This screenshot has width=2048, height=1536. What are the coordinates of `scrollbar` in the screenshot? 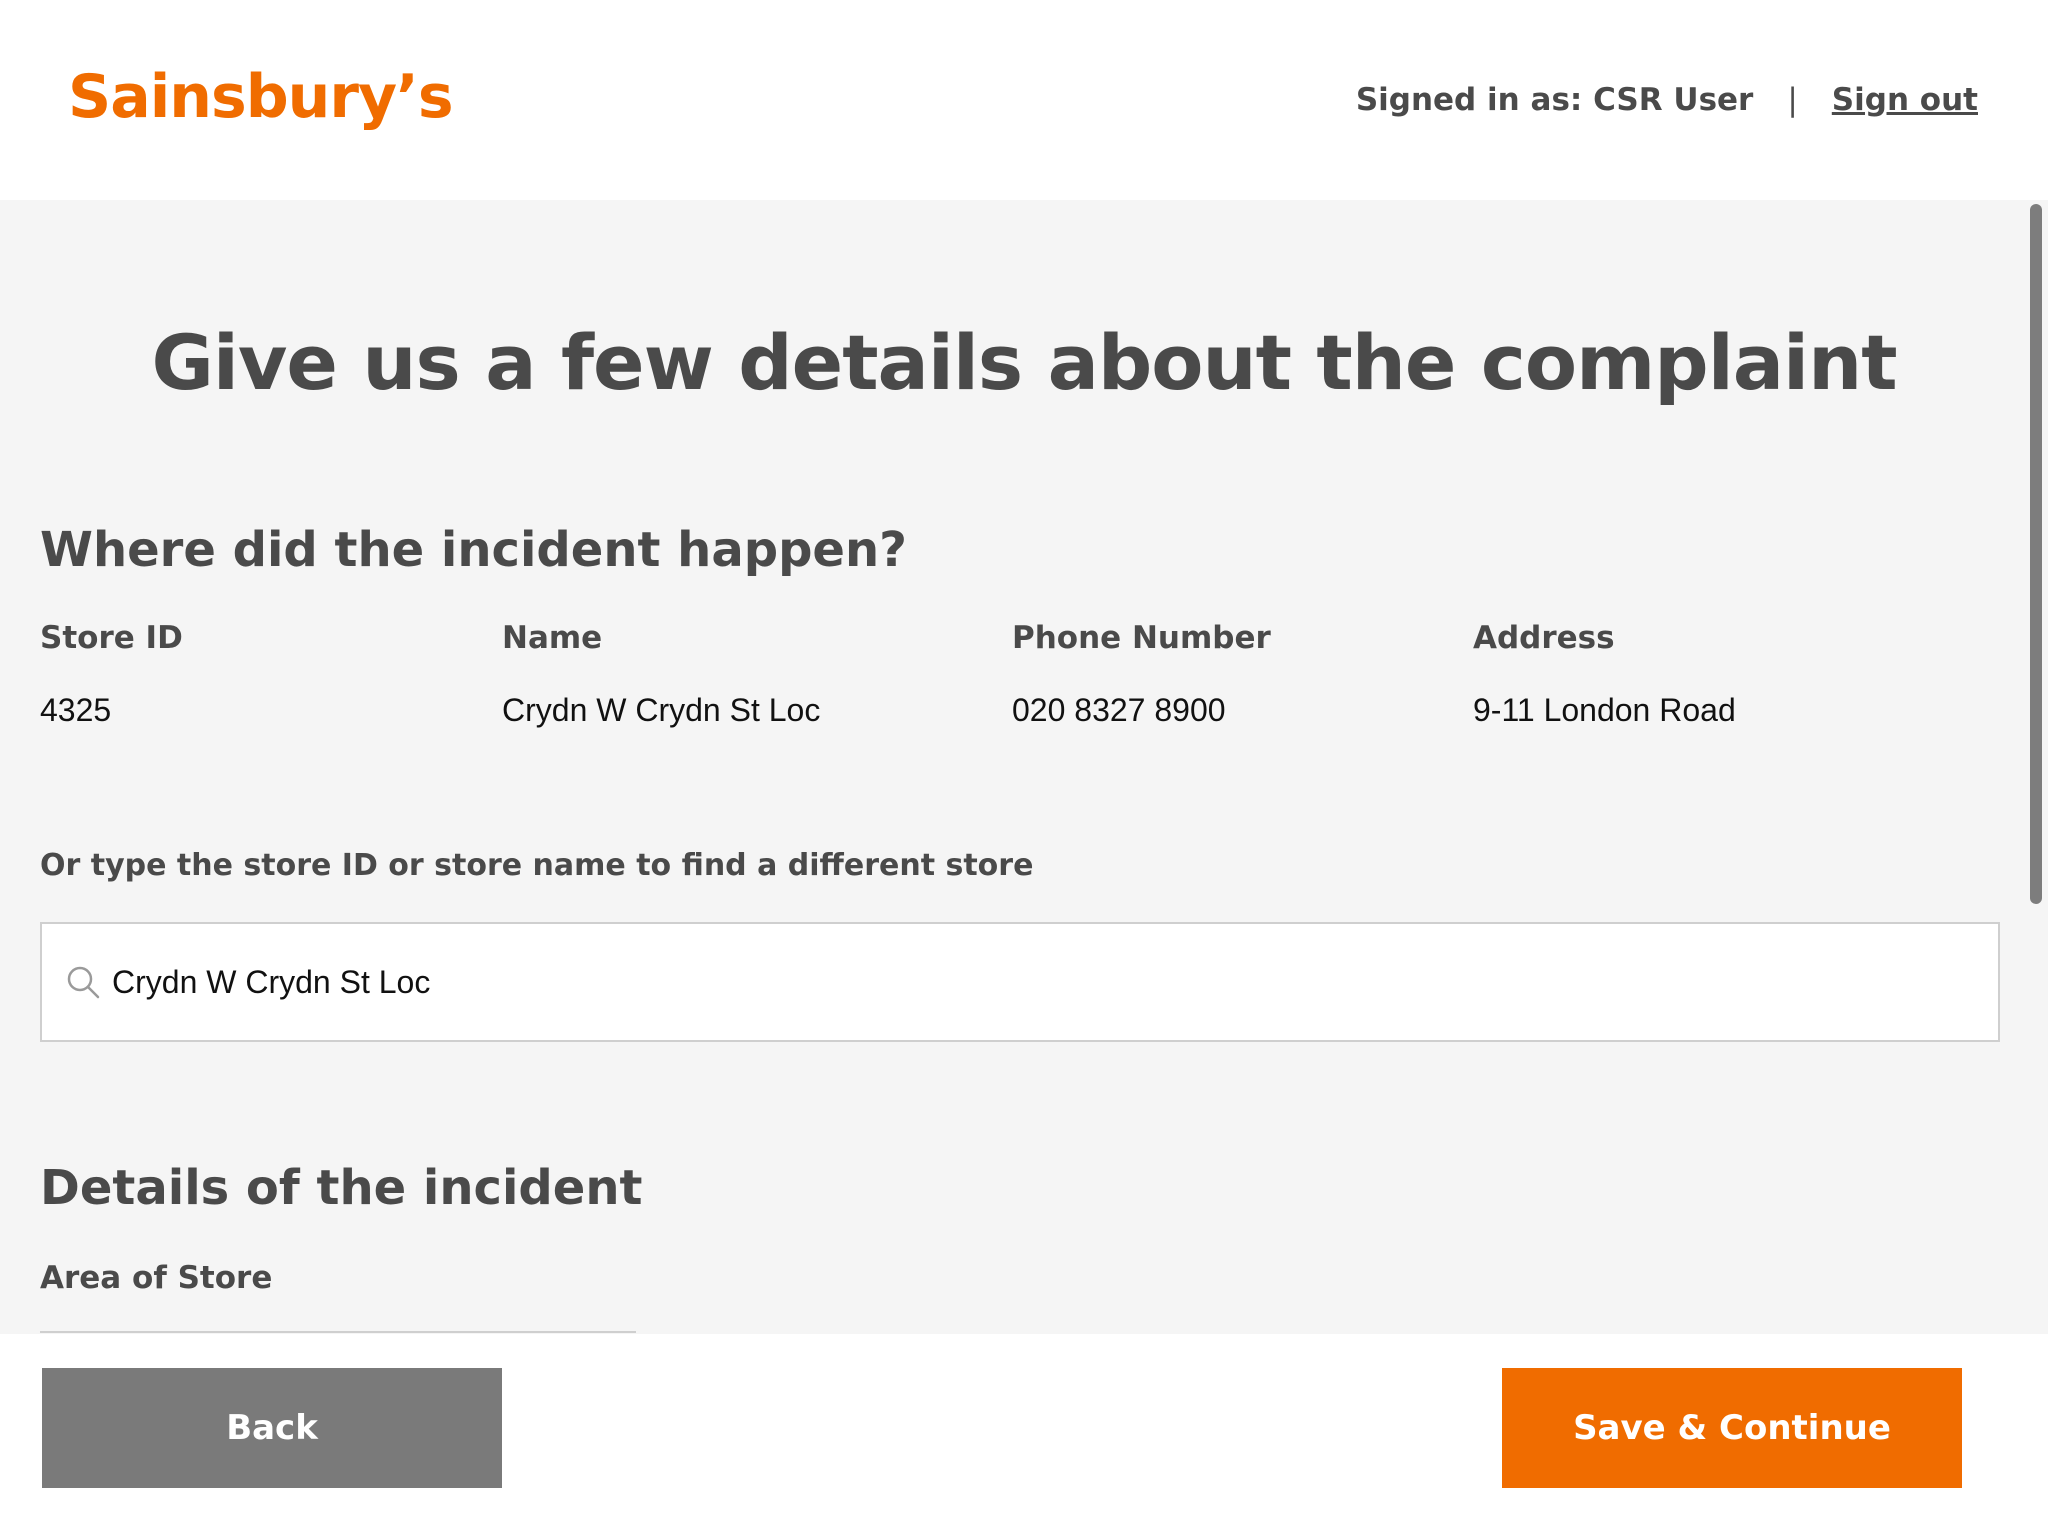 It's located at (2036, 554).